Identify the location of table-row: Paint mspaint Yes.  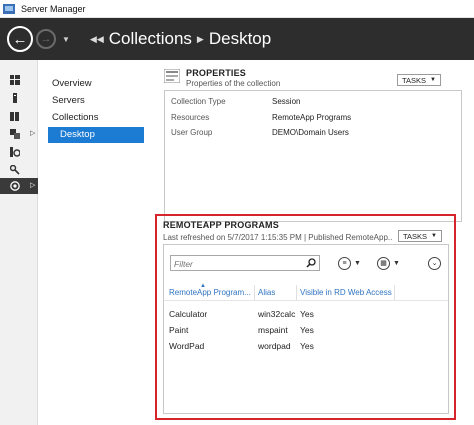
(306, 330).